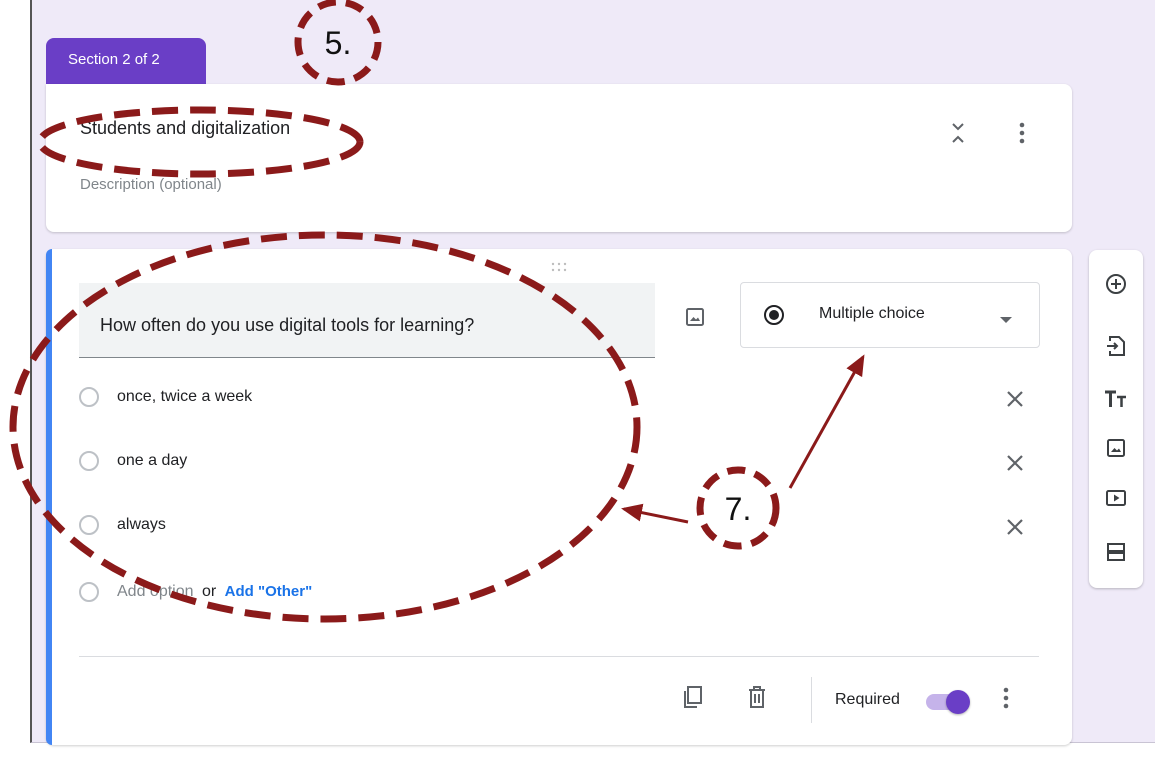 This screenshot has width=1155, height=769. What do you see at coordinates (141, 525) in the screenshot?
I see `option-label: always` at bounding box center [141, 525].